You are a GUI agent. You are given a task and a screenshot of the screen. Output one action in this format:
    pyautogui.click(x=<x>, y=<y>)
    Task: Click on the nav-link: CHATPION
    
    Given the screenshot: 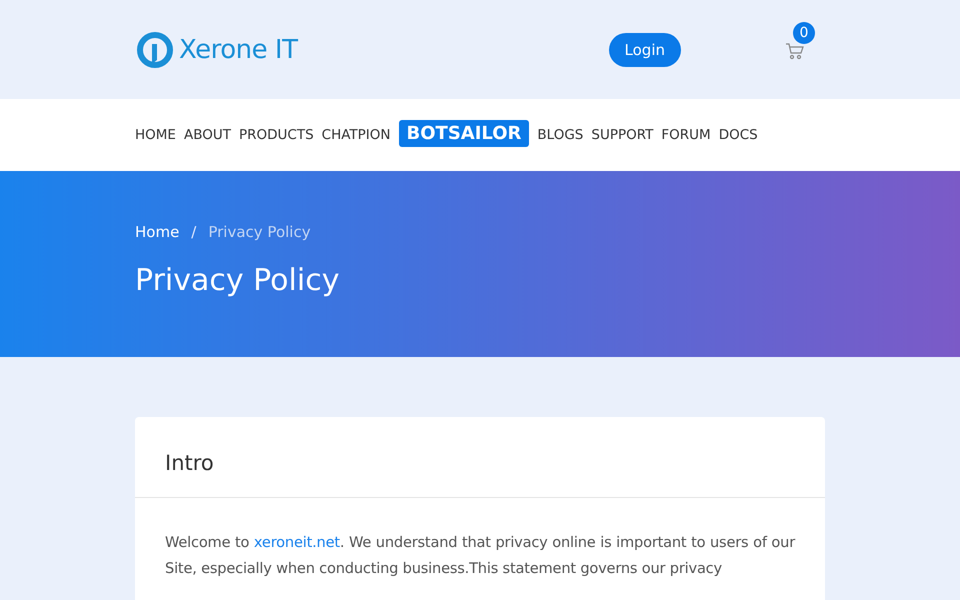 What is the action you would take?
    pyautogui.click(x=356, y=135)
    